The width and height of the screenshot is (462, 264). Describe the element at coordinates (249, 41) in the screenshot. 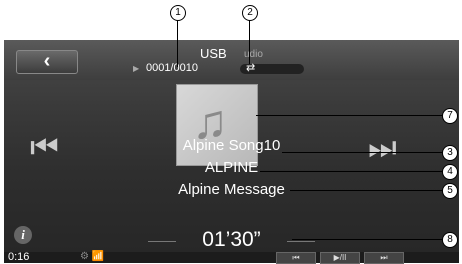

I see `callout-2-leader` at that location.